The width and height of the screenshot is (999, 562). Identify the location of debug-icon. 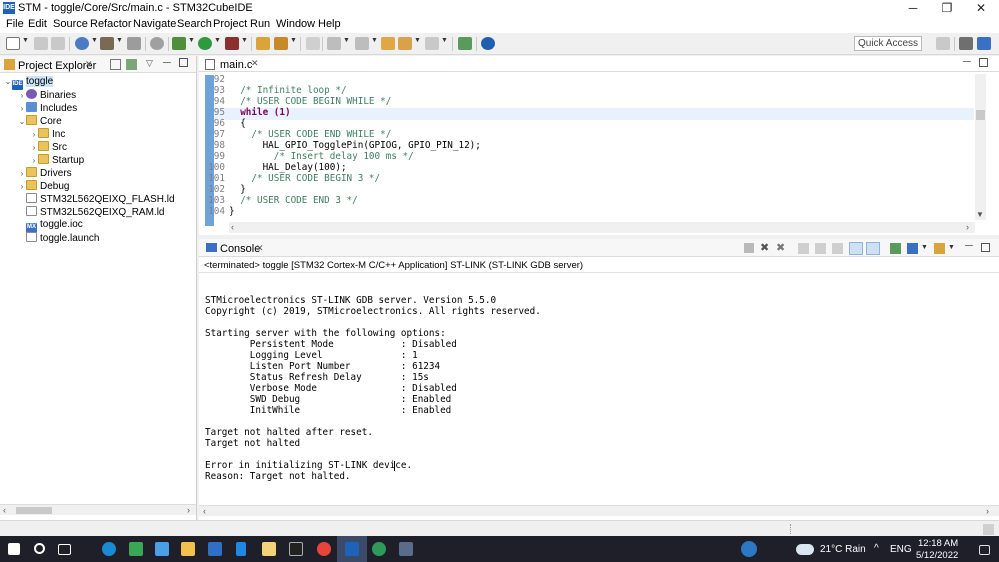
(179, 43).